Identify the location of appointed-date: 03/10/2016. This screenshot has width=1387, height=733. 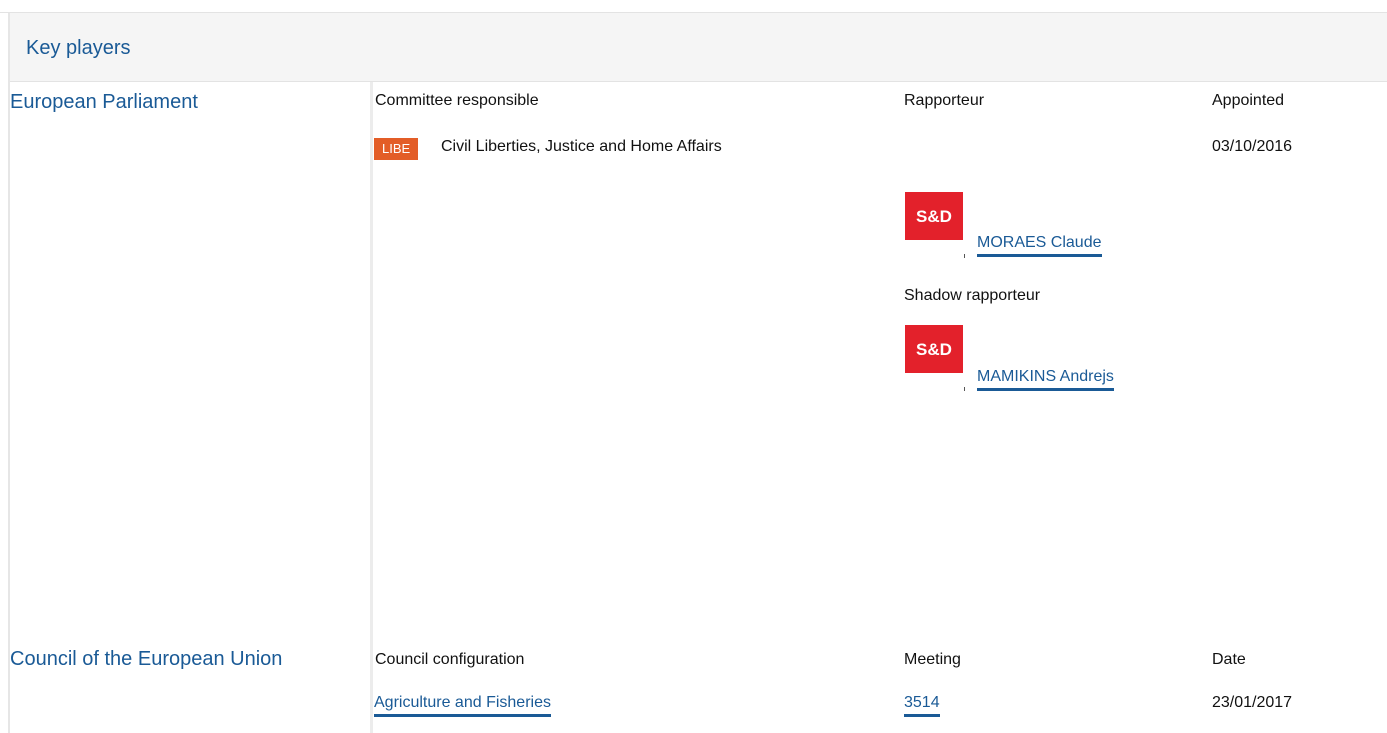
(1252, 146).